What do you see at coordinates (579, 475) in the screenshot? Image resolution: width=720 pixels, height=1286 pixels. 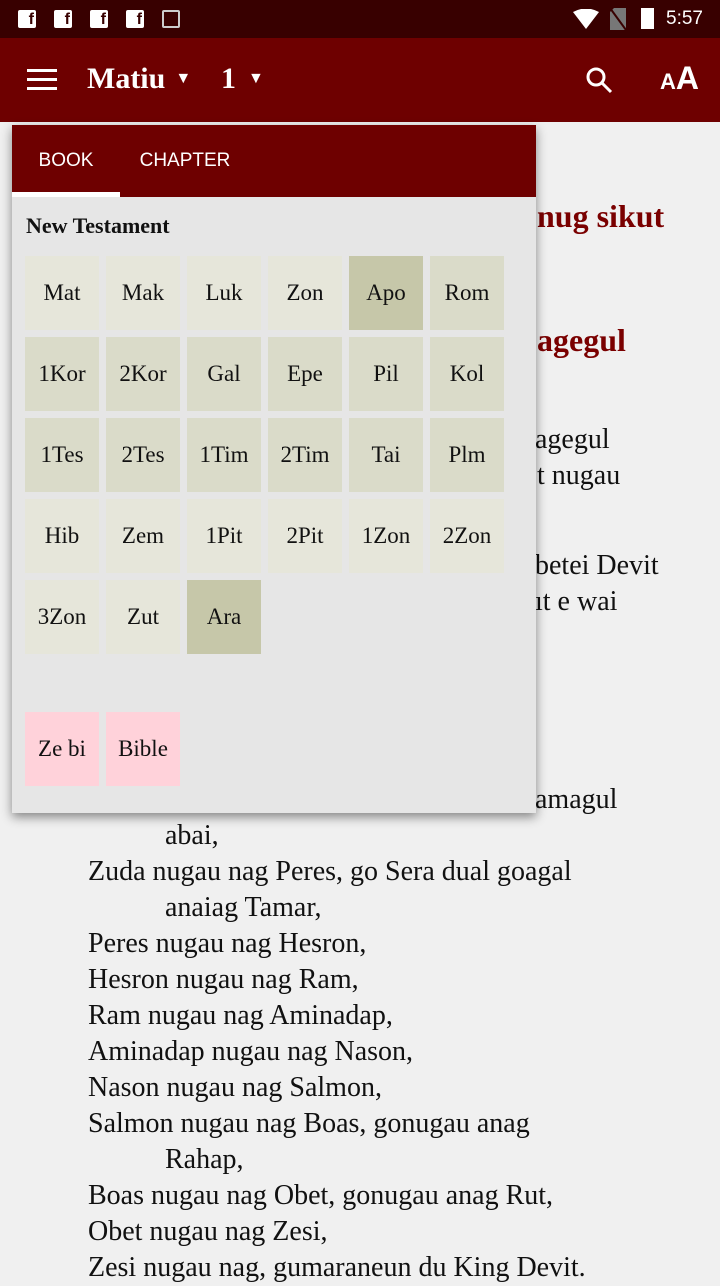 I see `verse-fragment: t nugau` at bounding box center [579, 475].